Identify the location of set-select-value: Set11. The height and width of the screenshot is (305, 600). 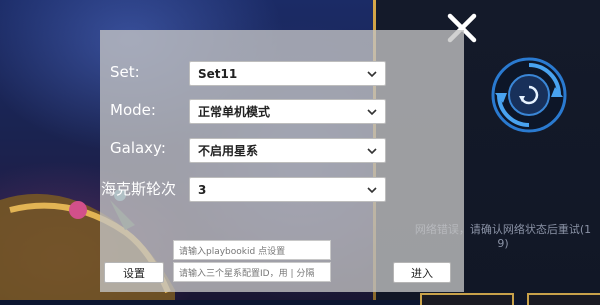
(218, 73).